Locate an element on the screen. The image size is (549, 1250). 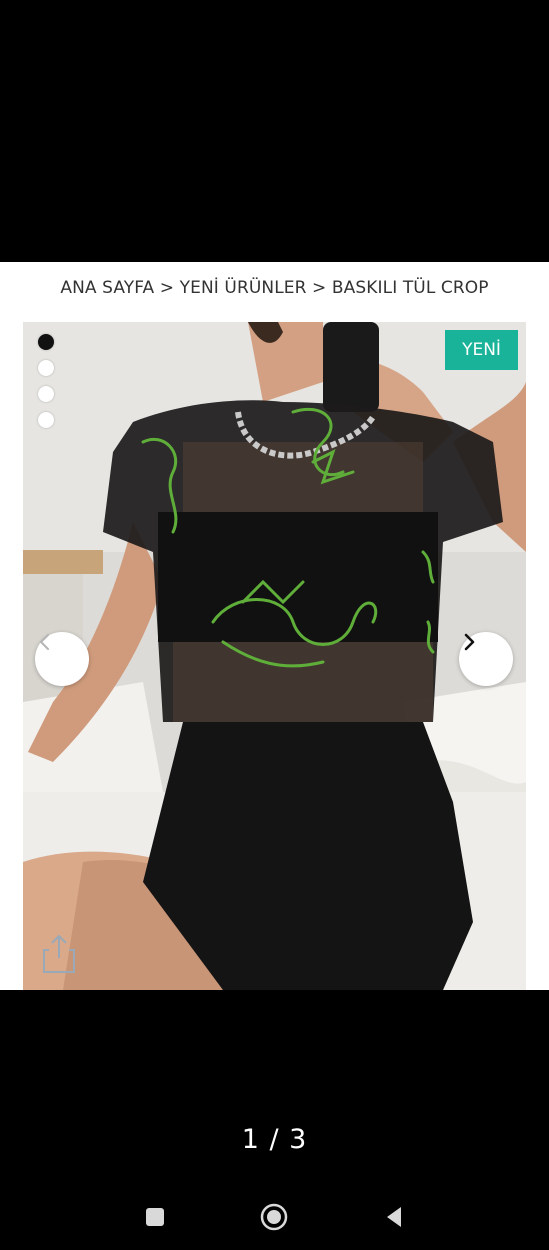
system-navigation-bar is located at coordinates (274, 1217).